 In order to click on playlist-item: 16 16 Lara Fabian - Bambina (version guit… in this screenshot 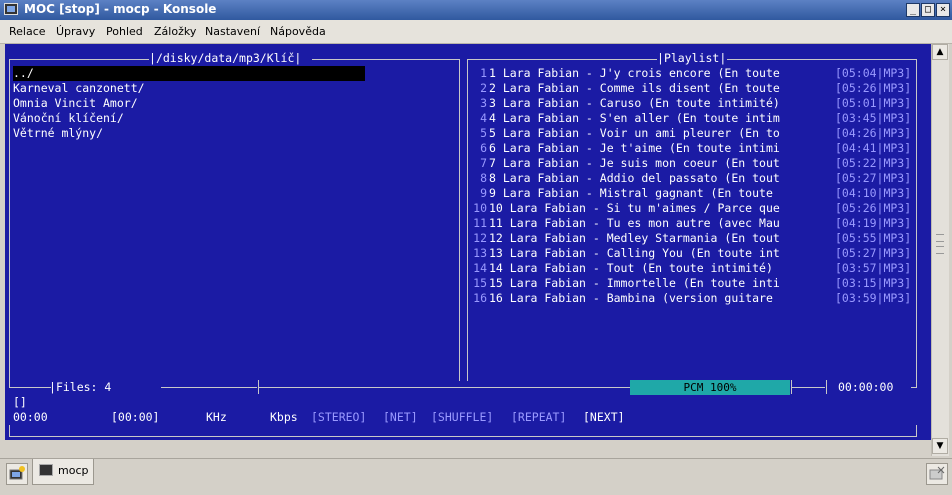, I will do `click(692, 298)`.